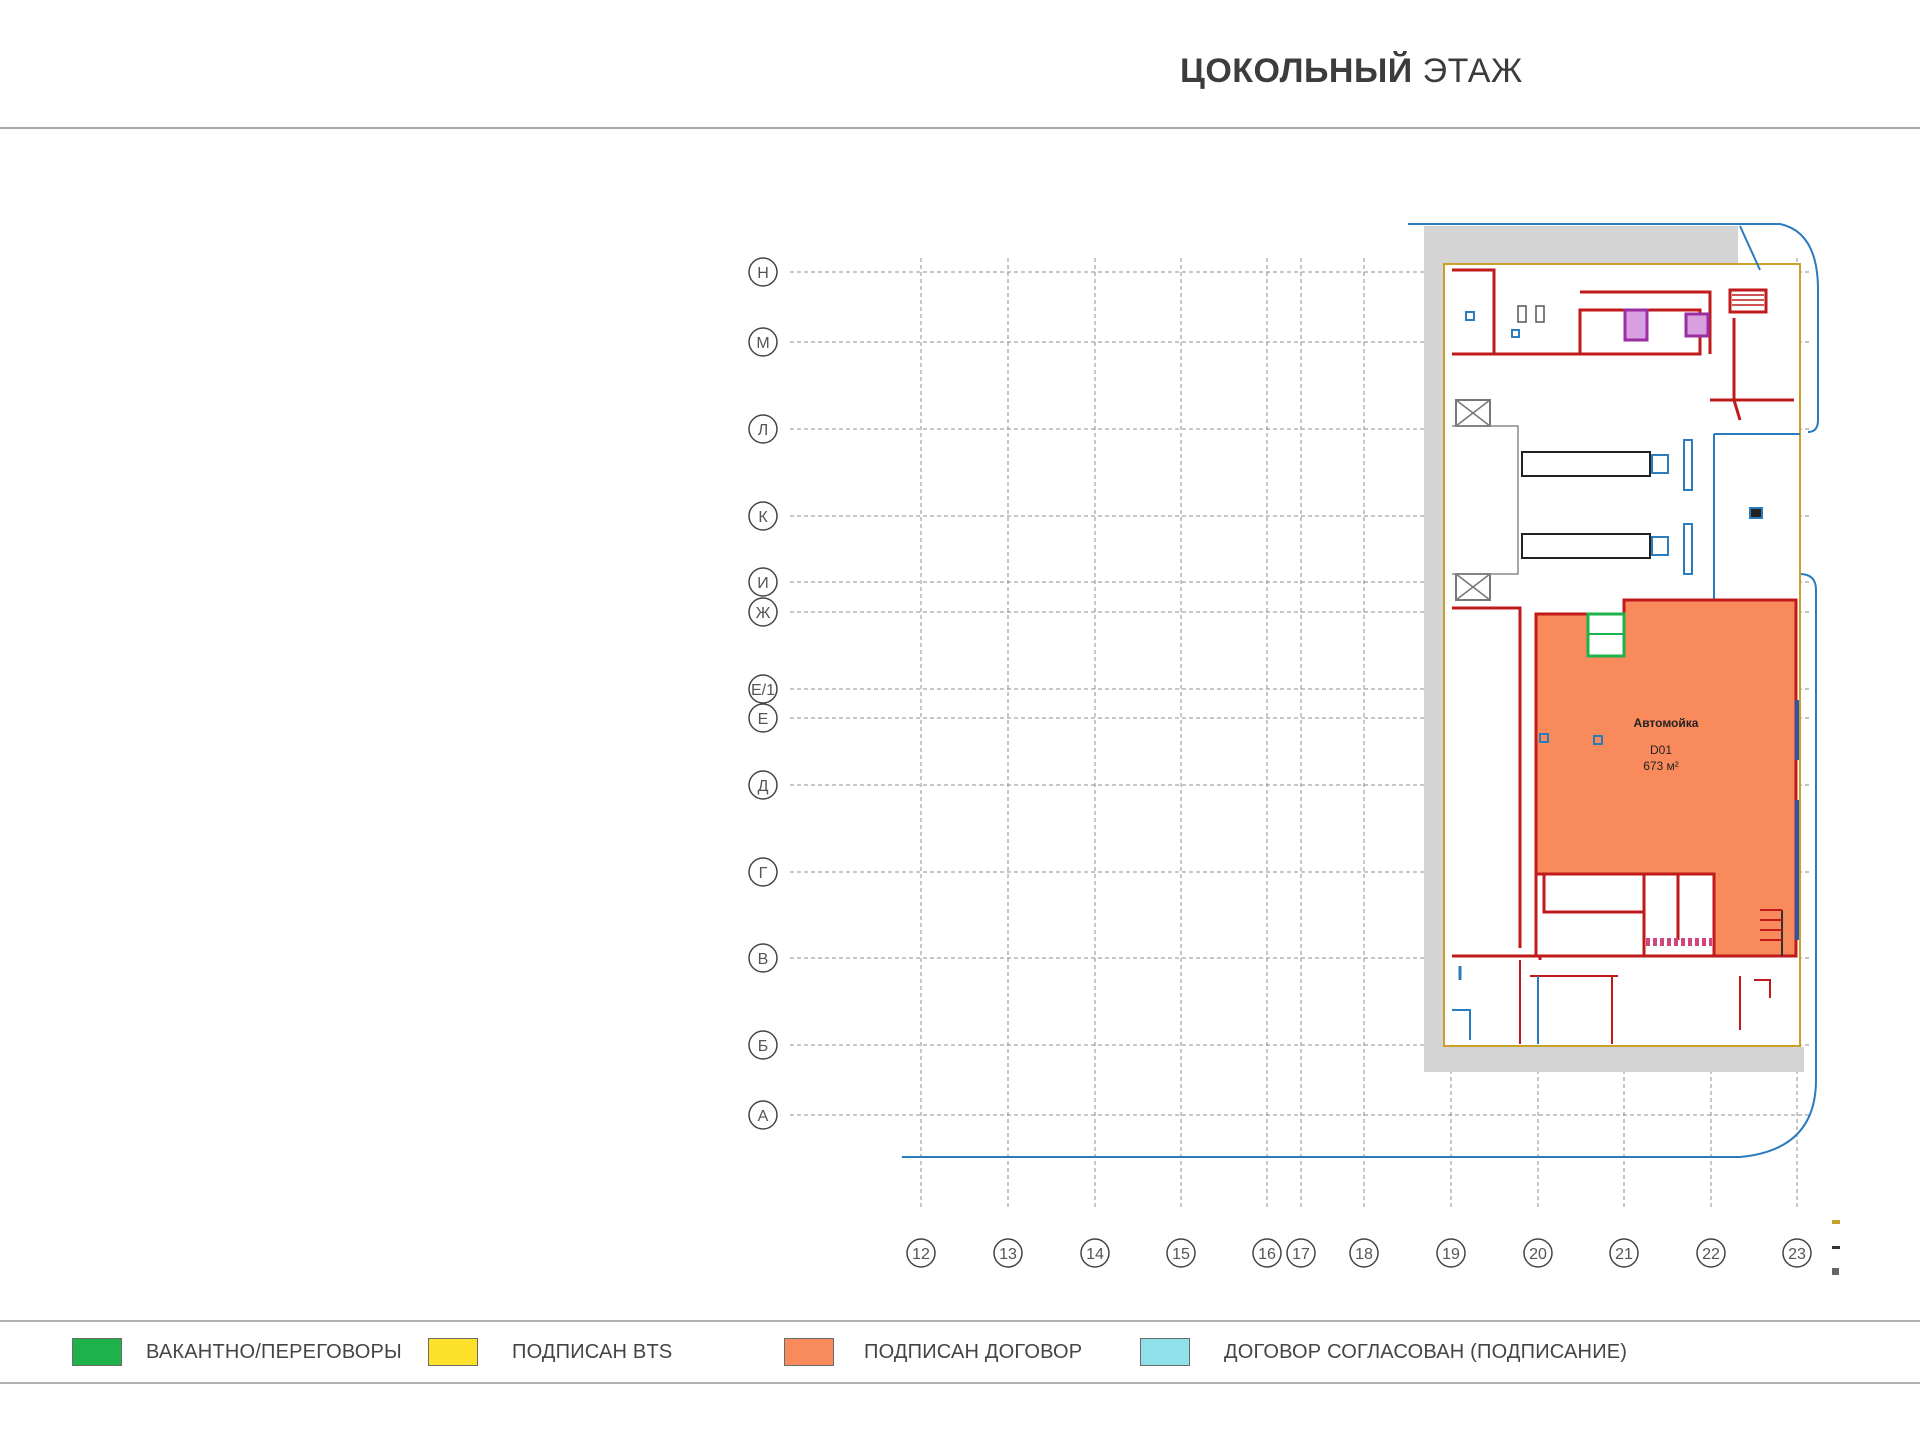  I want to click on row-axis-label: Ж, so click(763, 613).